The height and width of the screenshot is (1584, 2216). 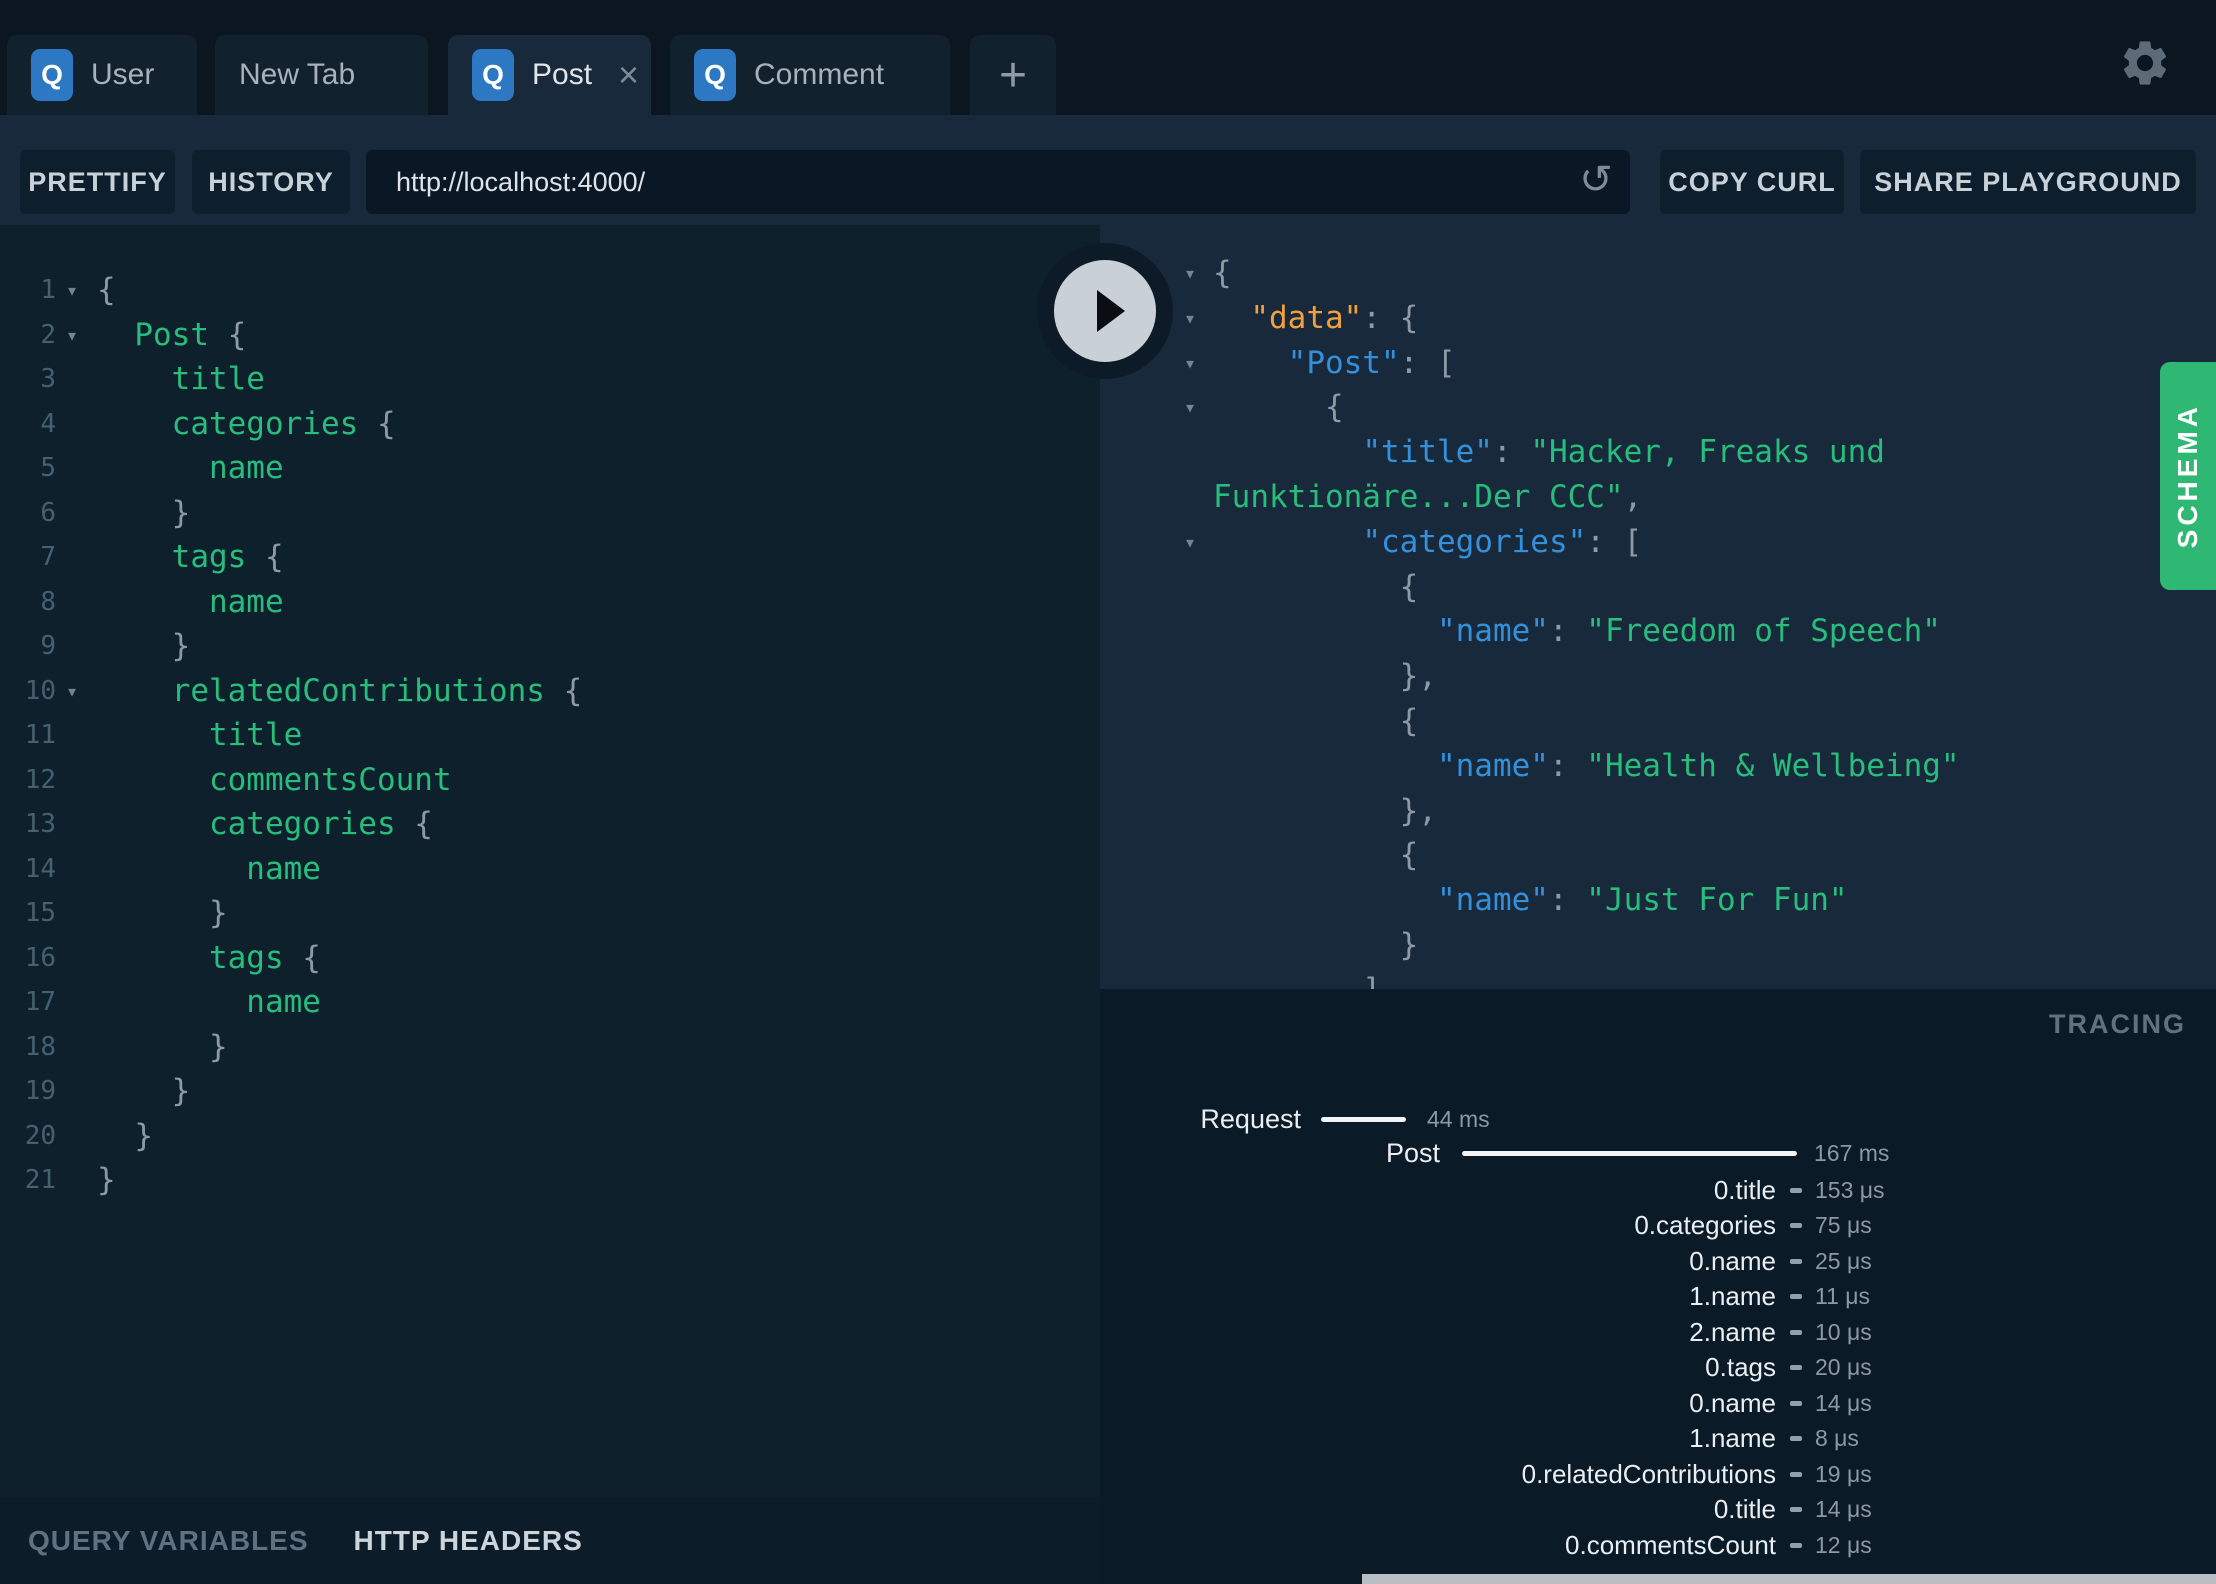 I want to click on tab-new-tab: New Tab, so click(x=321, y=75).